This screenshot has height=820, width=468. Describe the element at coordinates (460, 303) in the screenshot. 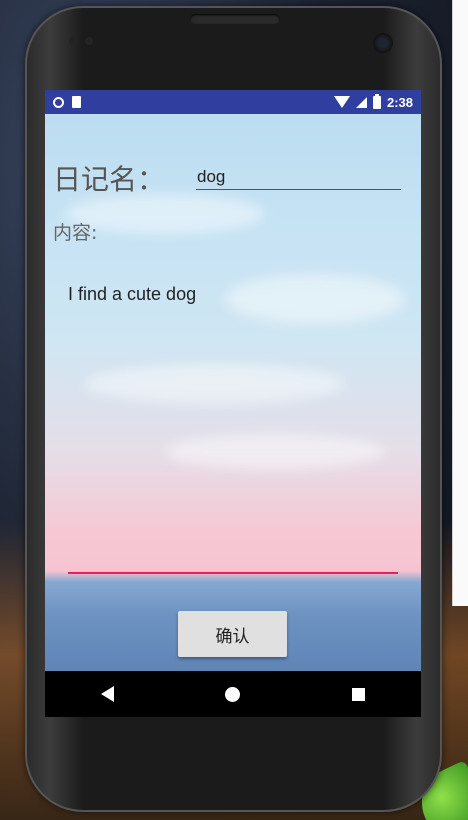

I see `side-panel` at that location.